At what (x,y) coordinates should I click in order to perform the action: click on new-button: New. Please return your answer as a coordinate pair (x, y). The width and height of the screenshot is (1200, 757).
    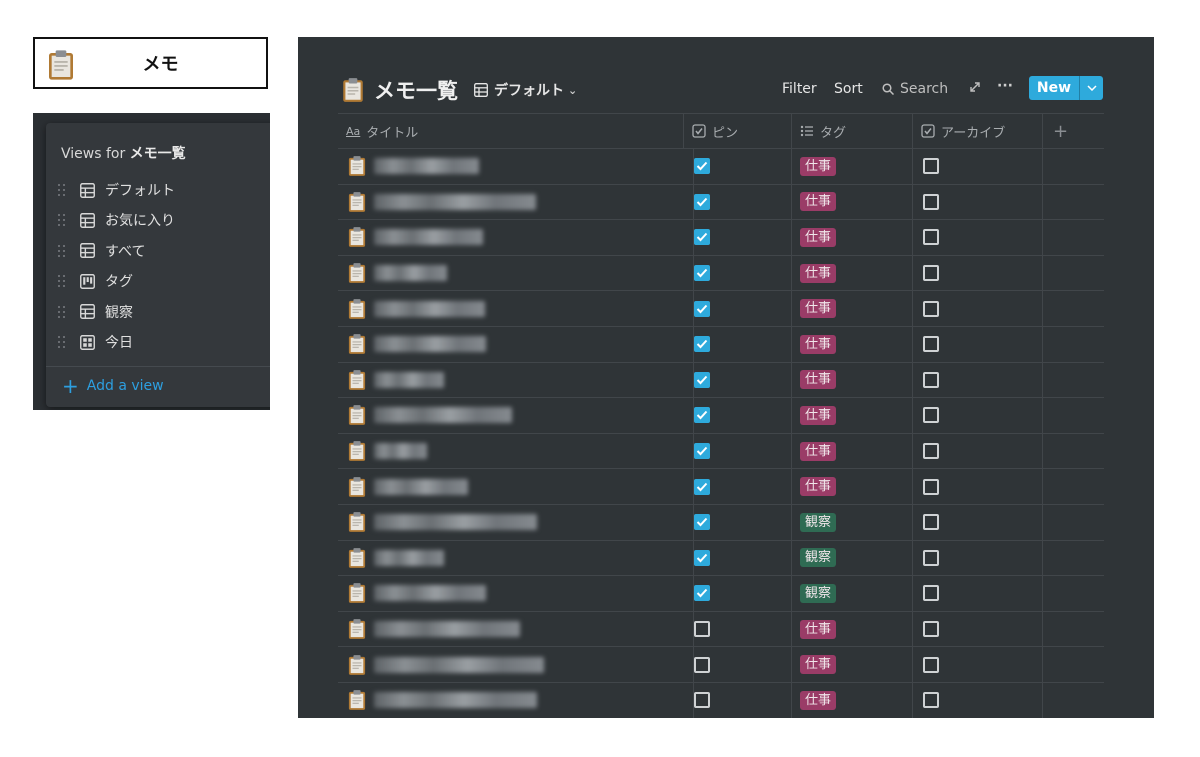
    Looking at the image, I should click on (1066, 88).